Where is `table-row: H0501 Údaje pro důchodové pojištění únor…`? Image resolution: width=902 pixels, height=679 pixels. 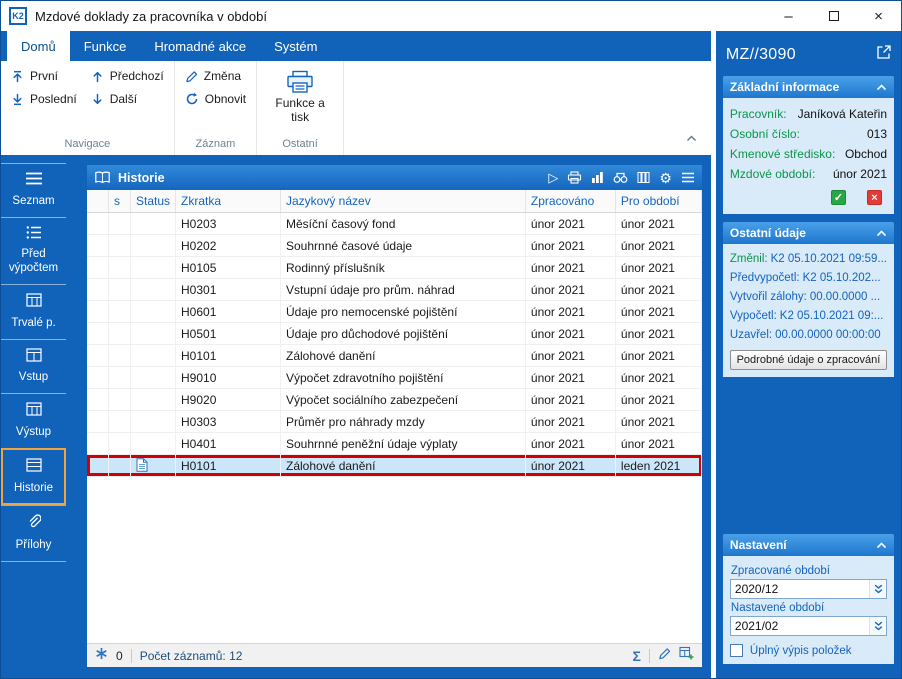 table-row: H0501 Údaje pro důchodové pojištění únor… is located at coordinates (394, 334).